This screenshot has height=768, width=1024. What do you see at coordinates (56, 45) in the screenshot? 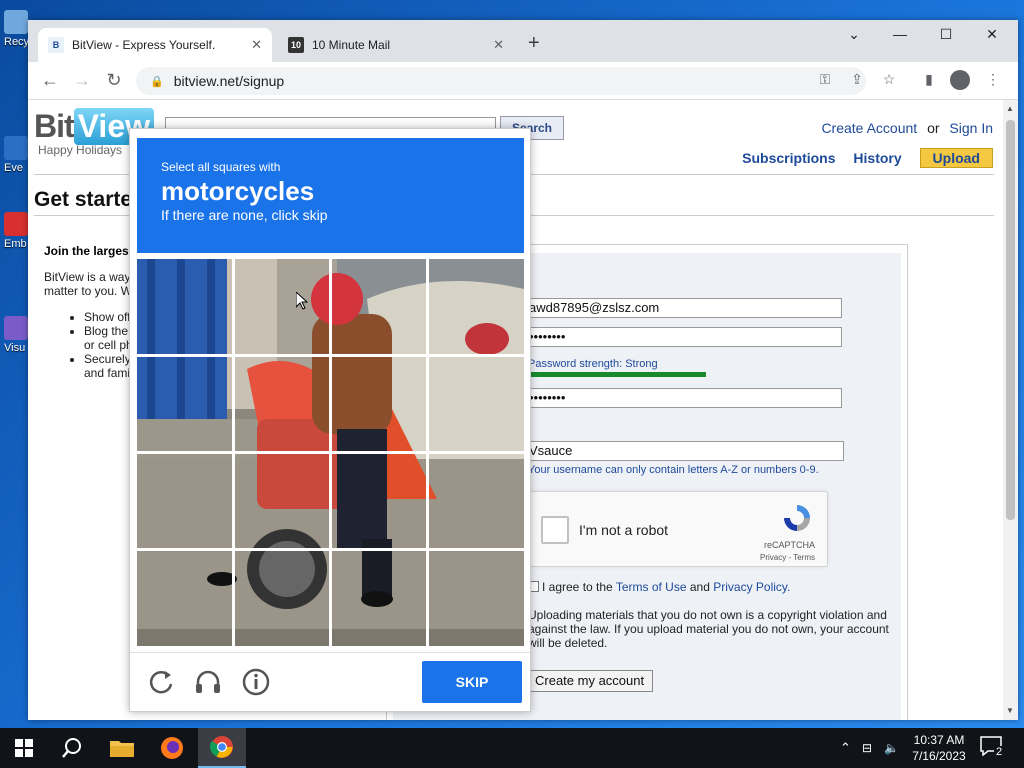
I see `bitview-favicon-icon: B` at bounding box center [56, 45].